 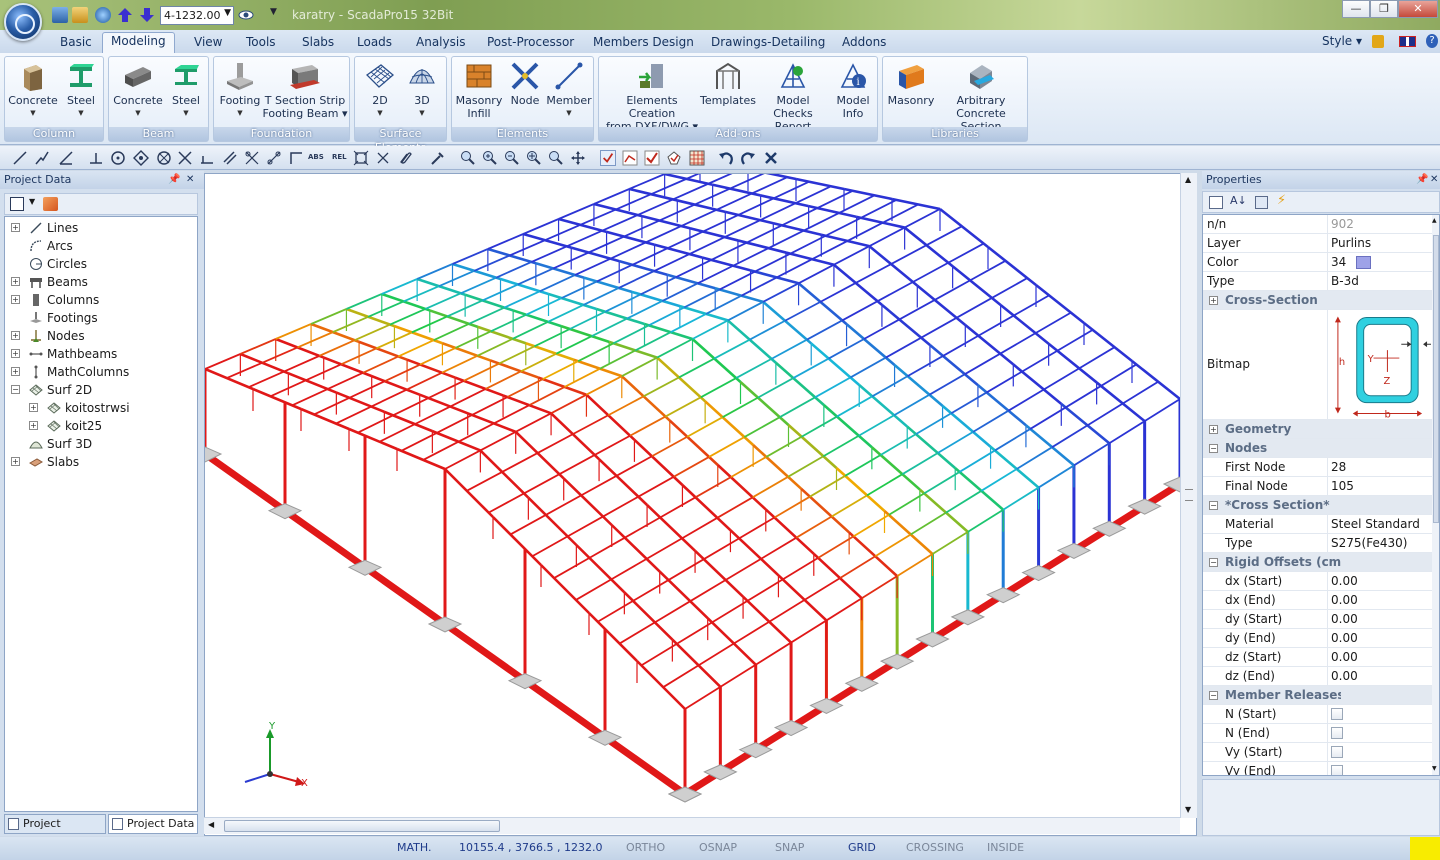 I want to click on graph-check-icon, so click(x=630, y=158).